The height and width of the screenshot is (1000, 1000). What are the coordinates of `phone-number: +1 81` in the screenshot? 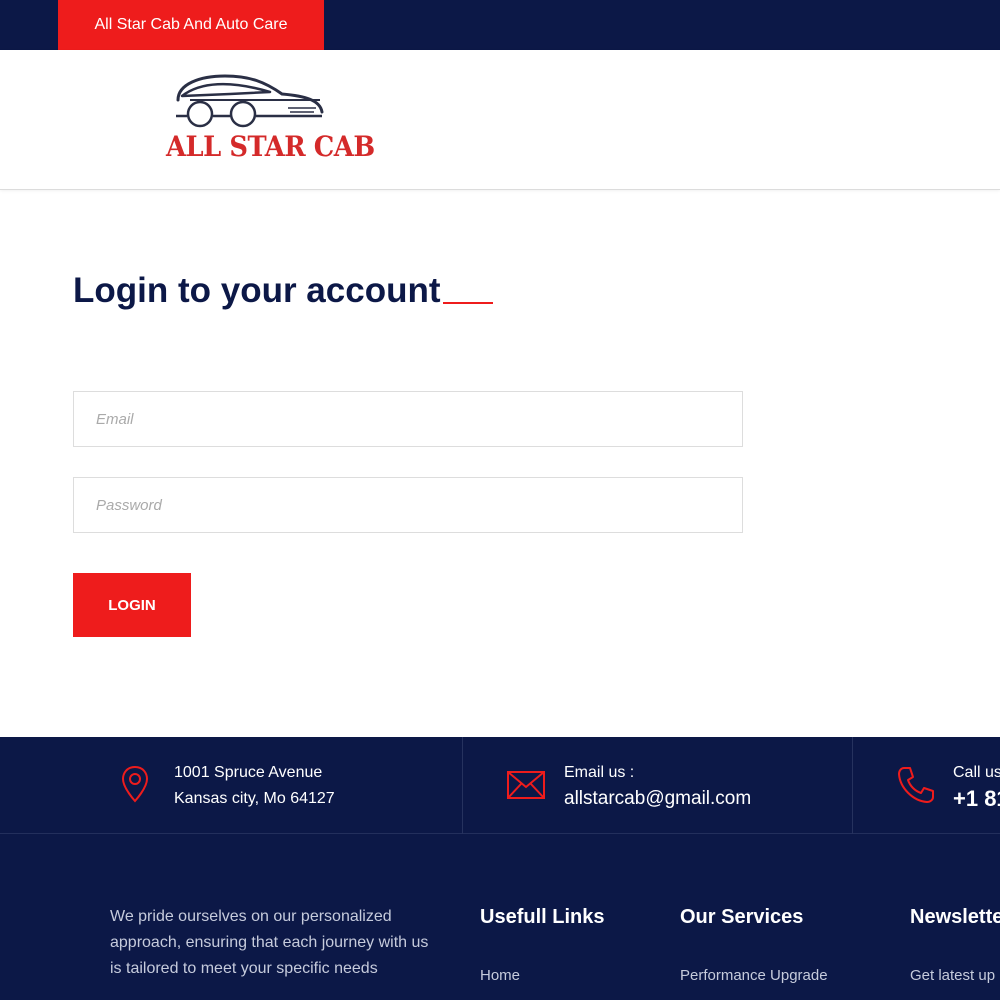 It's located at (976, 799).